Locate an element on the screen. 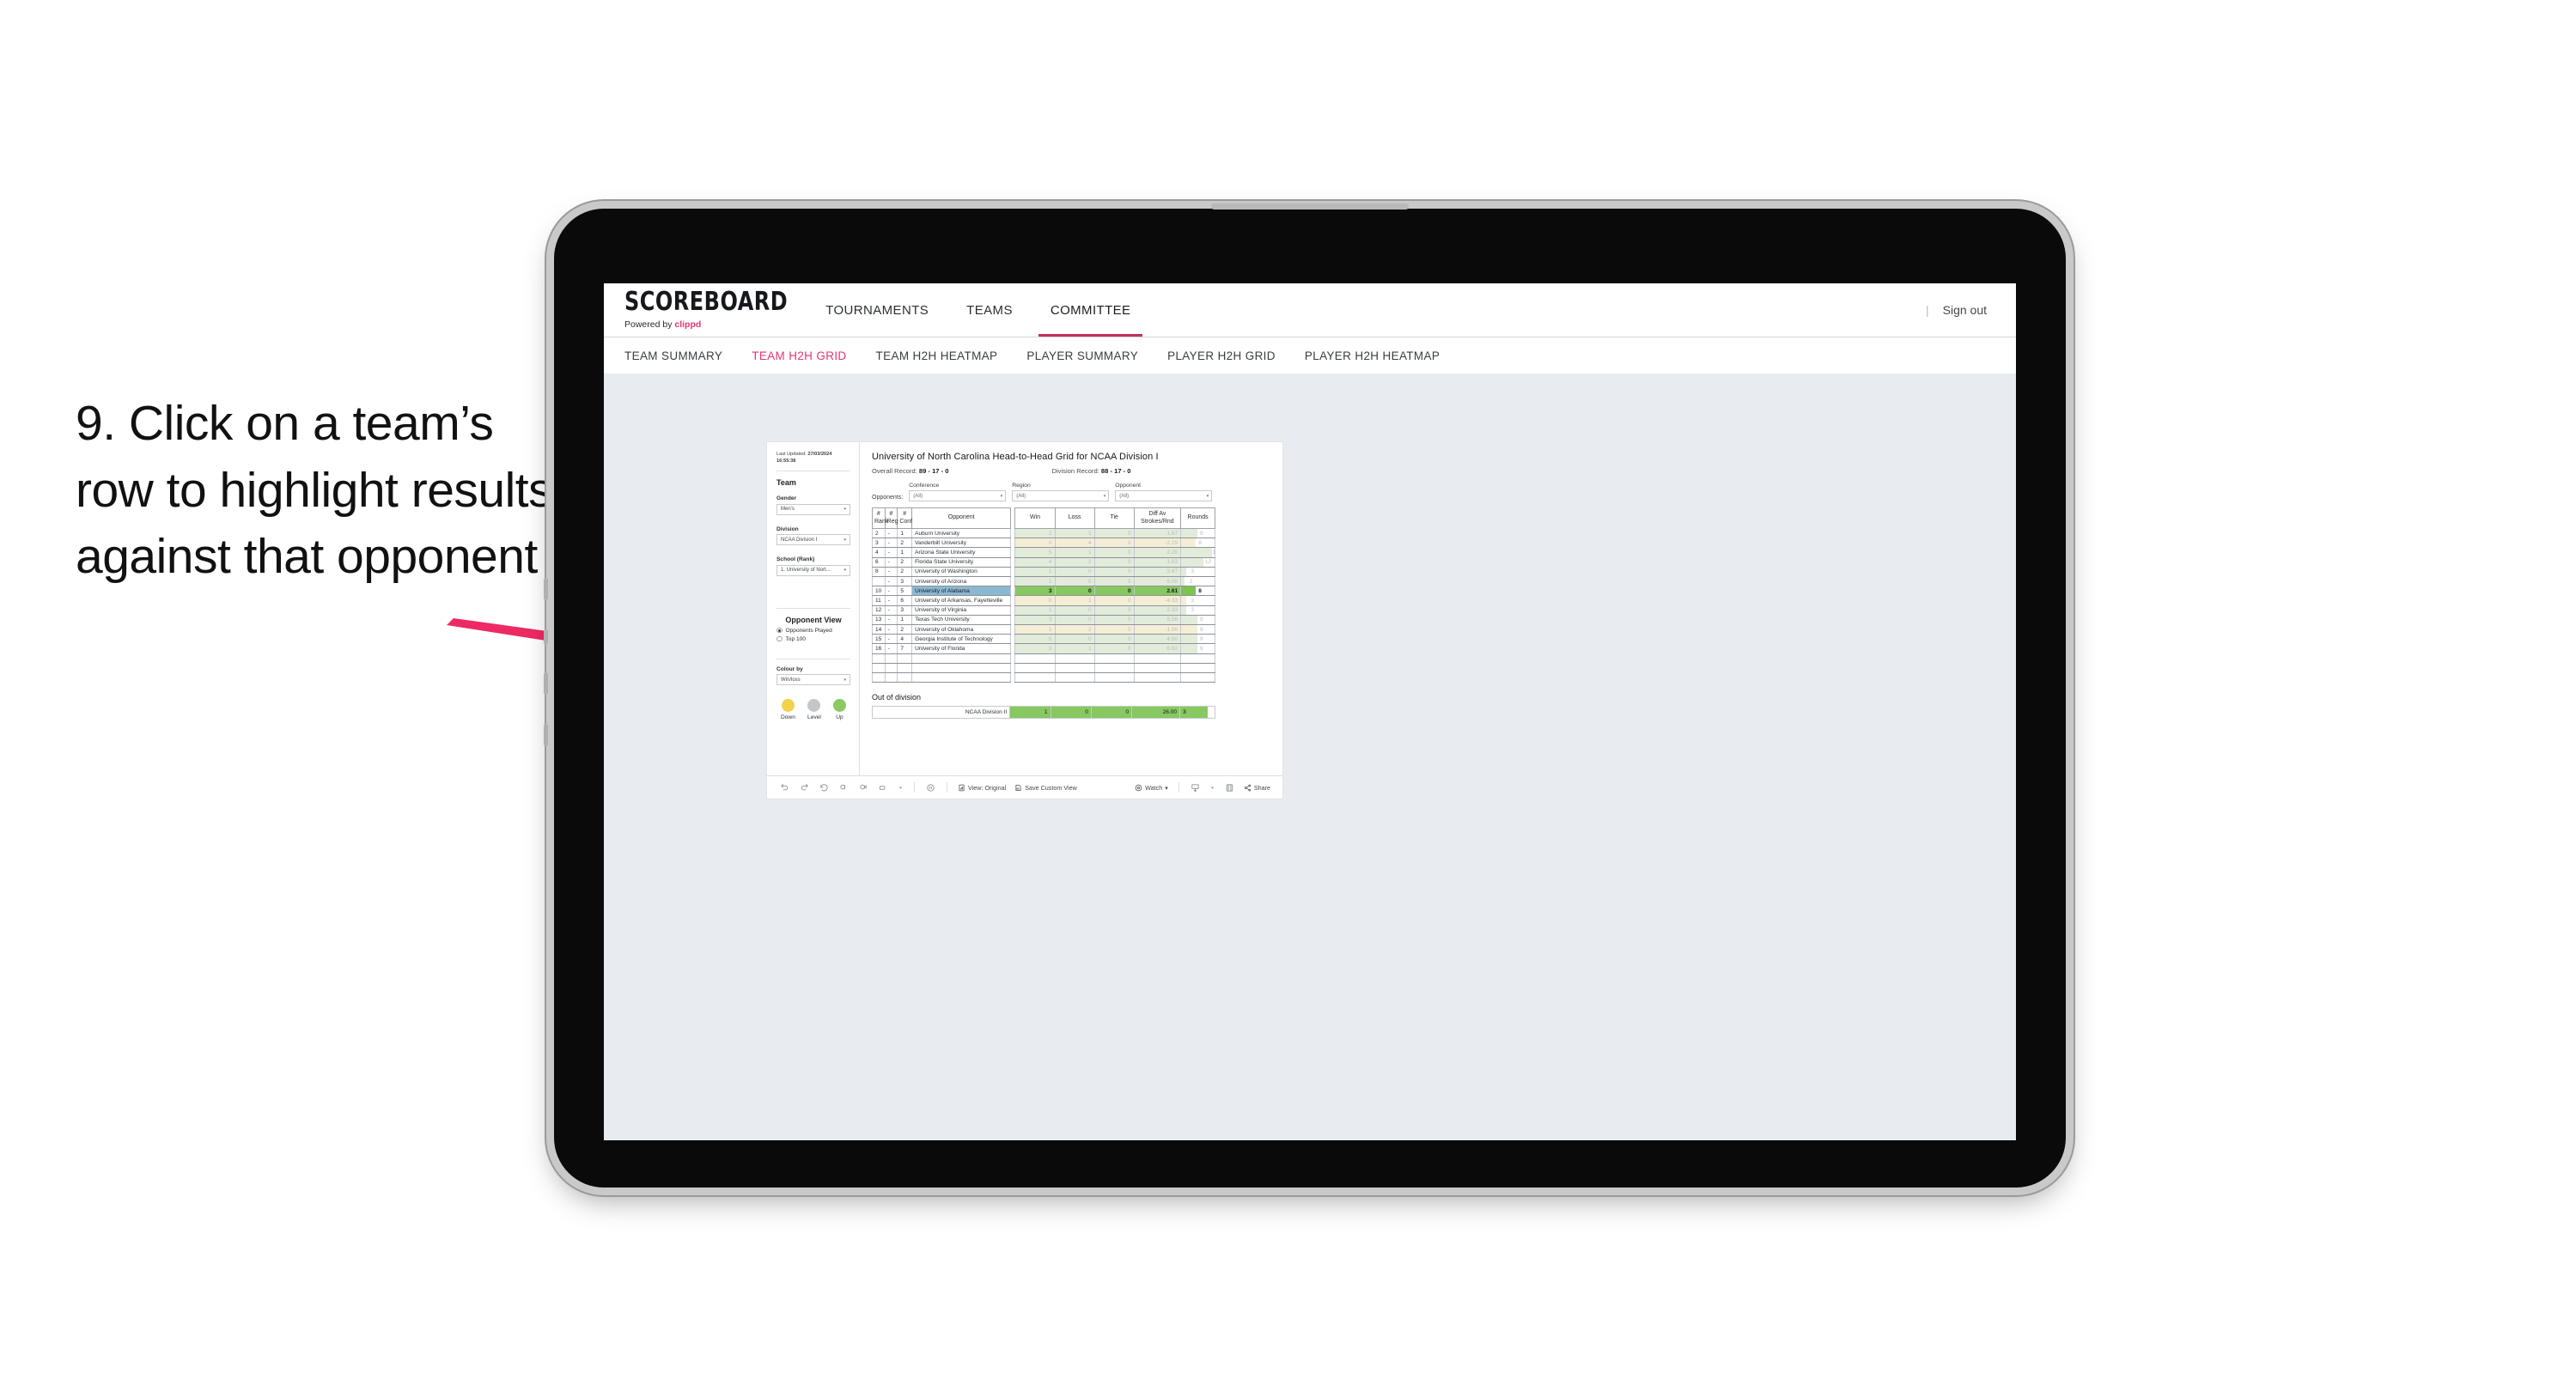 The image size is (2576, 1385). cell-opponent: University of Arizona is located at coordinates (961, 581).